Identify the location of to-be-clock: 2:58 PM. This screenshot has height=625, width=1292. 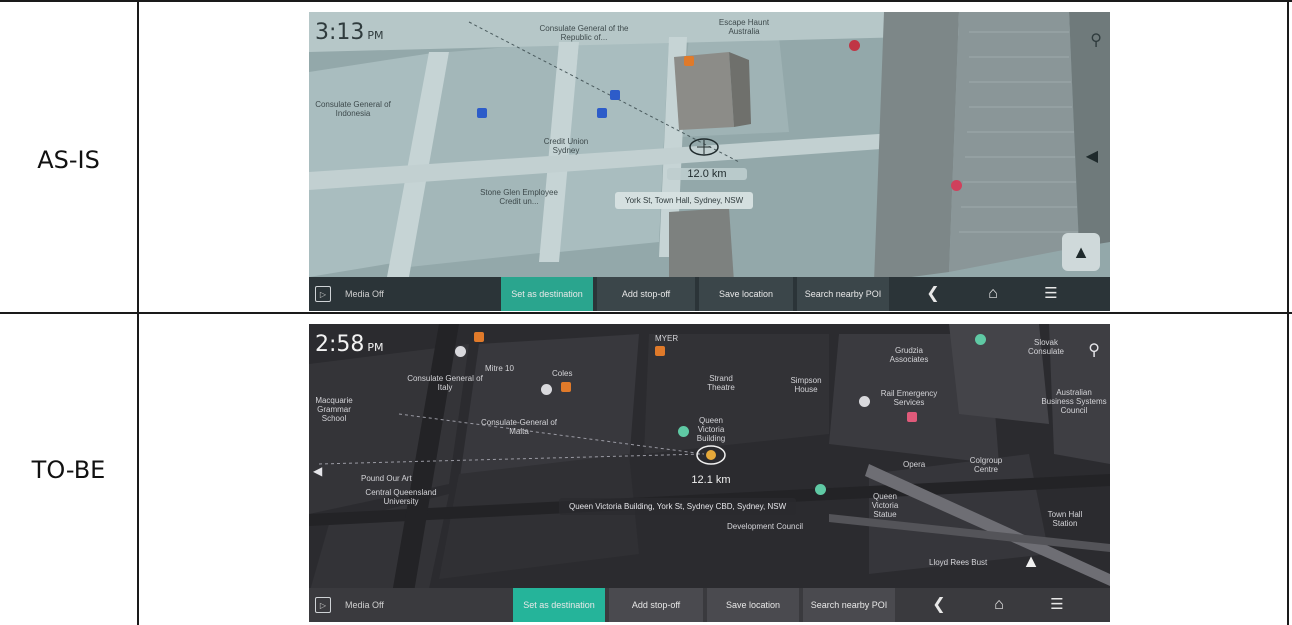
(349, 344).